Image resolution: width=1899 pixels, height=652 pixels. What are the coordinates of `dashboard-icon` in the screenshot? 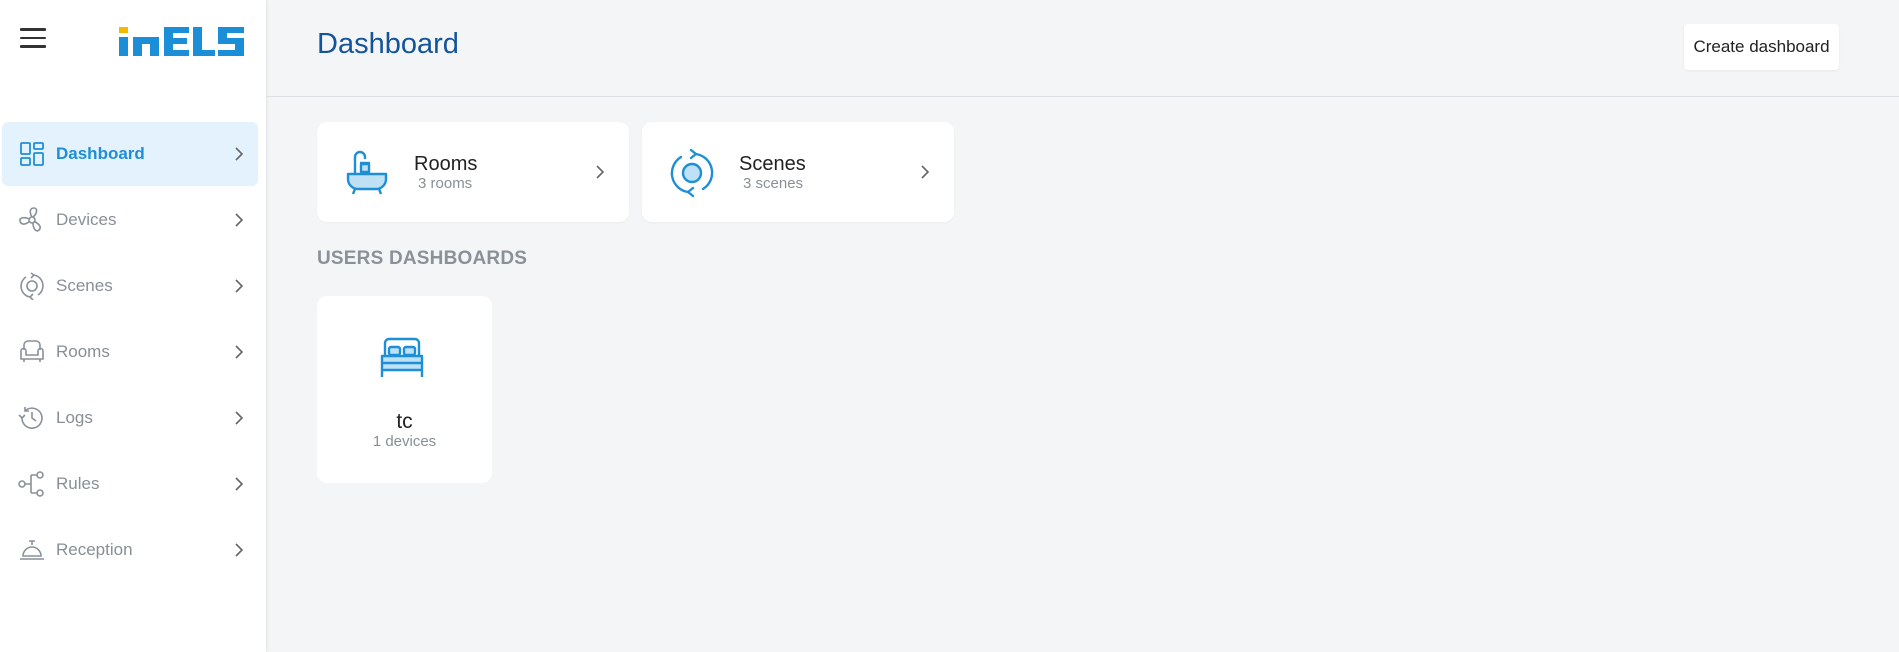 It's located at (32, 154).